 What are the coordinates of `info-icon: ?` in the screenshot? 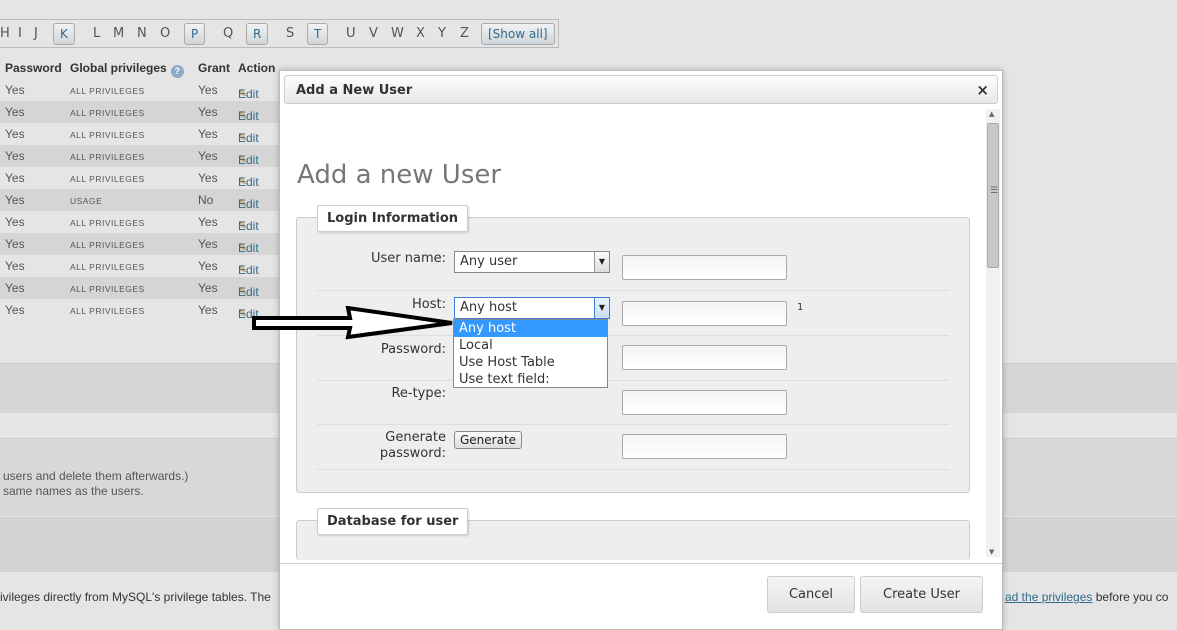 It's located at (177, 71).